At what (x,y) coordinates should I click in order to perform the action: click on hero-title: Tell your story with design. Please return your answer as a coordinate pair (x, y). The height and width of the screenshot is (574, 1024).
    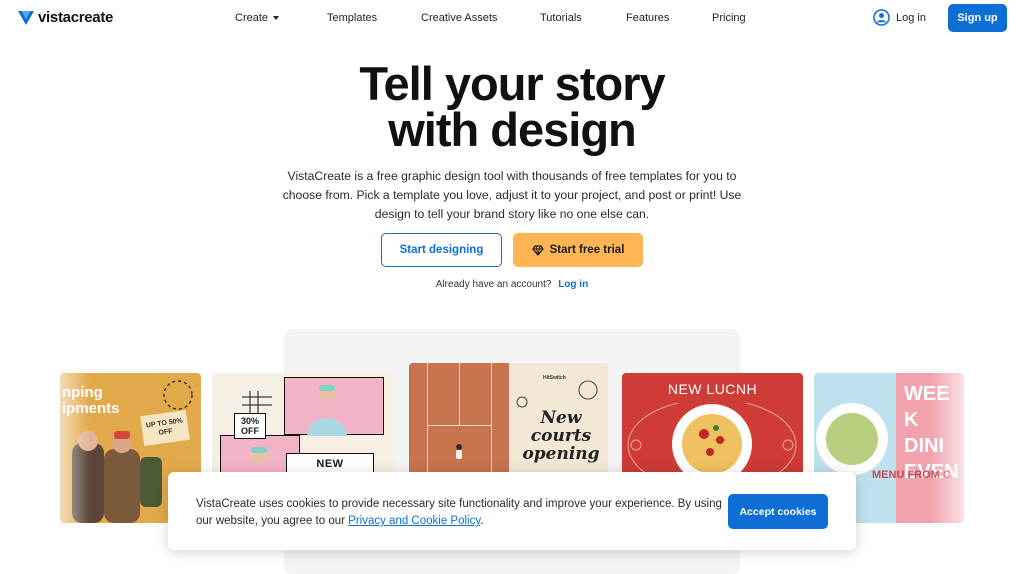
    Looking at the image, I should click on (512, 106).